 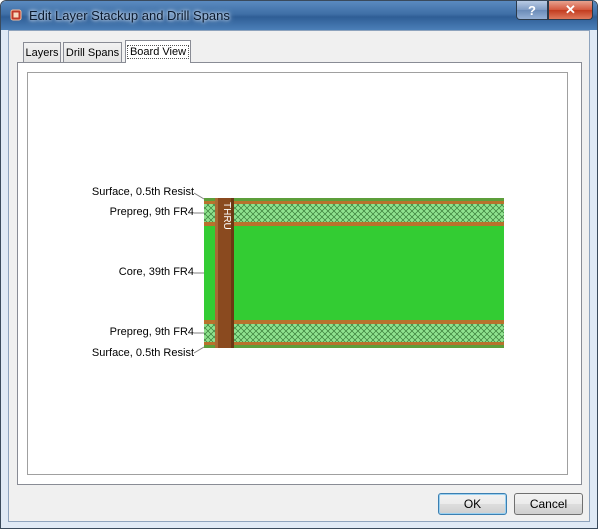 I want to click on cancel-button: Cancel, so click(x=548, y=504).